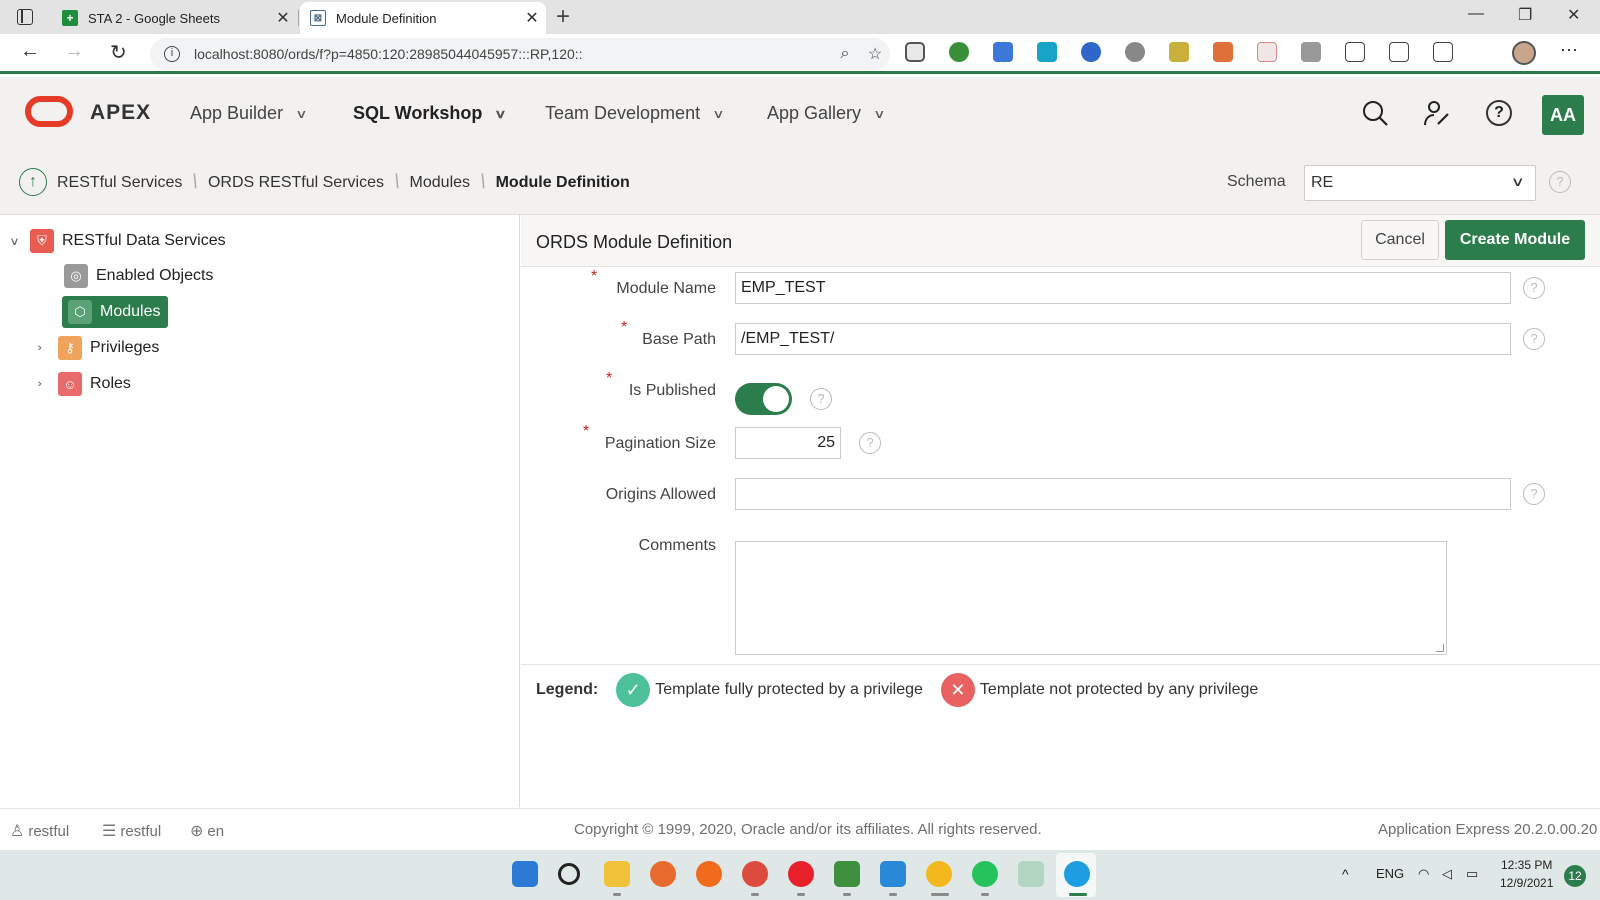 Image resolution: width=1600 pixels, height=900 pixels. I want to click on base-path-help-icon: ?, so click(1534, 339).